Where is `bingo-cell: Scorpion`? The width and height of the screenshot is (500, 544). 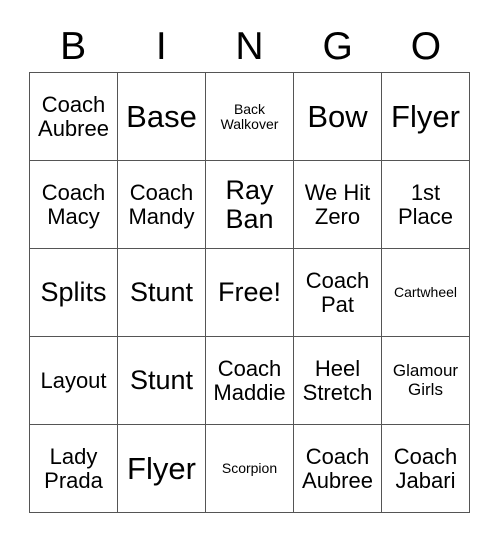
bingo-cell: Scorpion is located at coordinates (250, 469).